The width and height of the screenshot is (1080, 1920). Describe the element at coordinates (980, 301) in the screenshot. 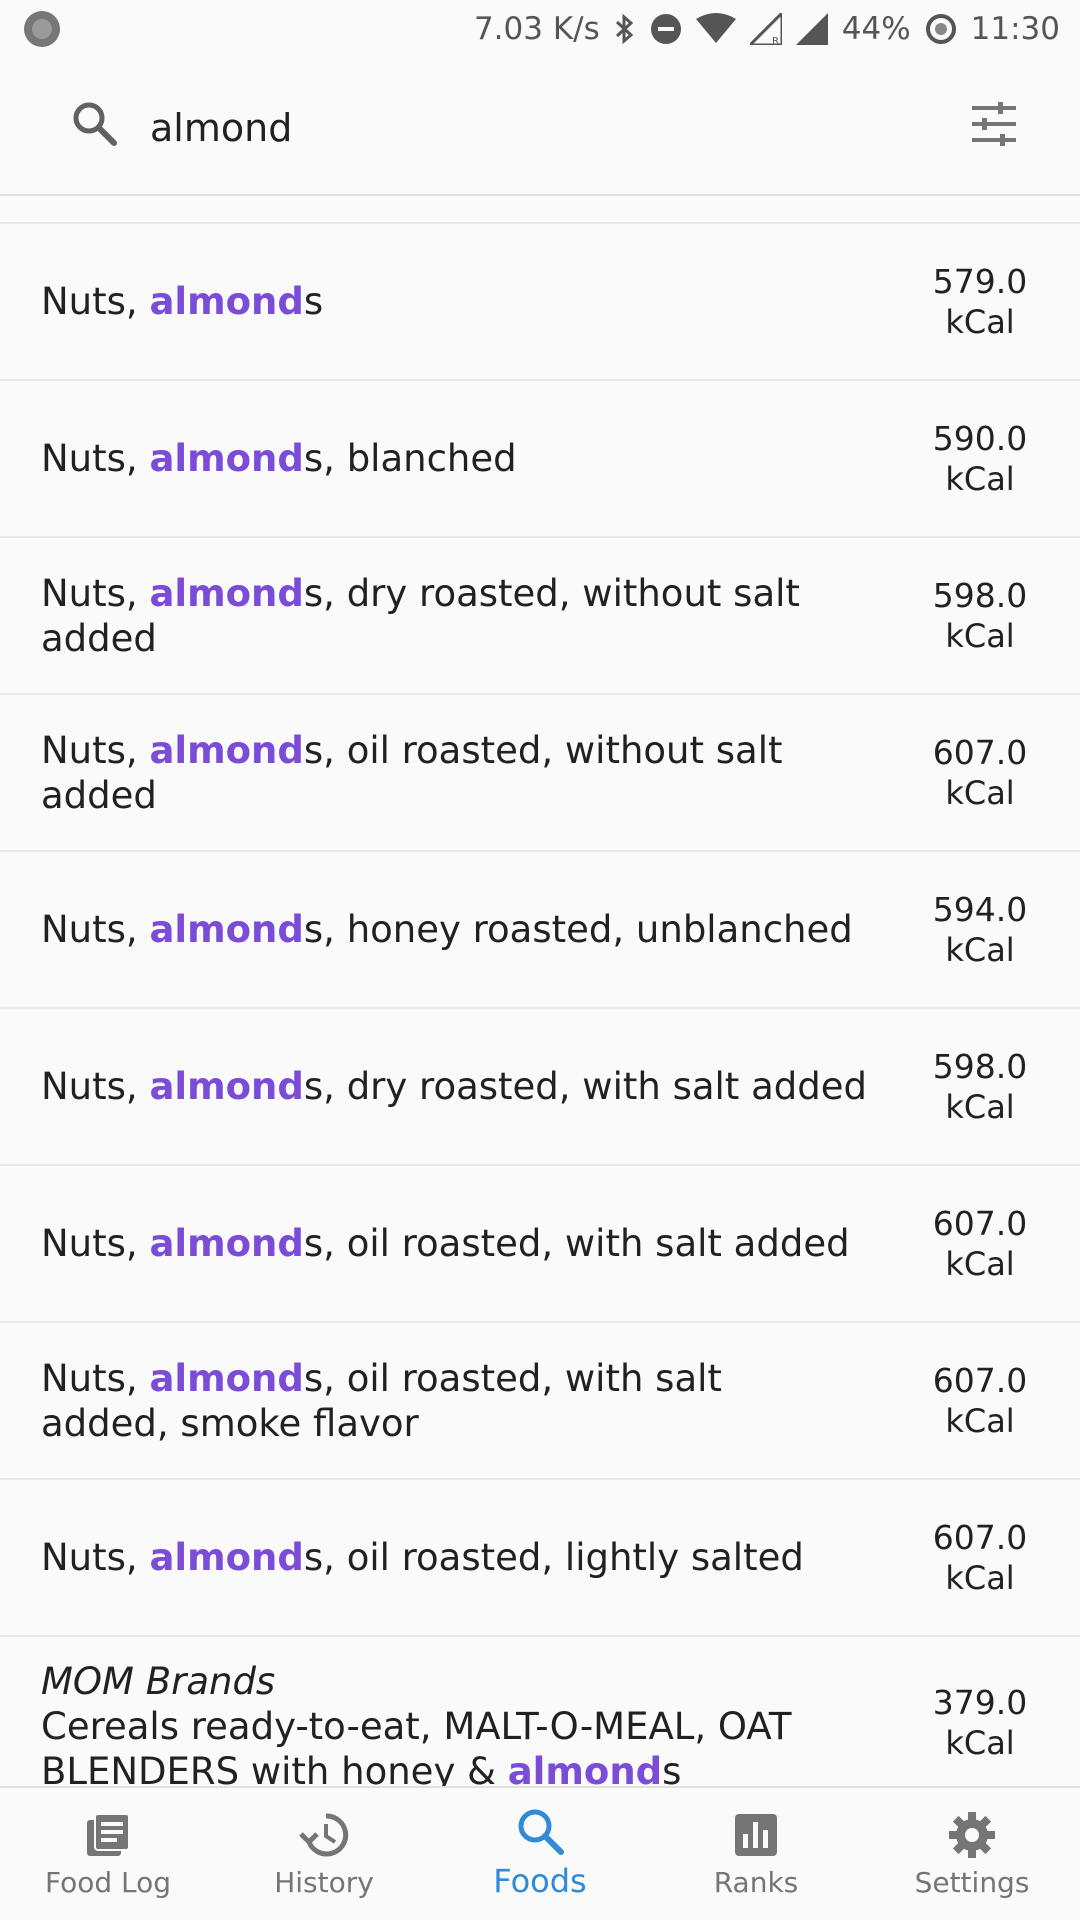

I see `kcal-value: 579.0 kCal` at that location.